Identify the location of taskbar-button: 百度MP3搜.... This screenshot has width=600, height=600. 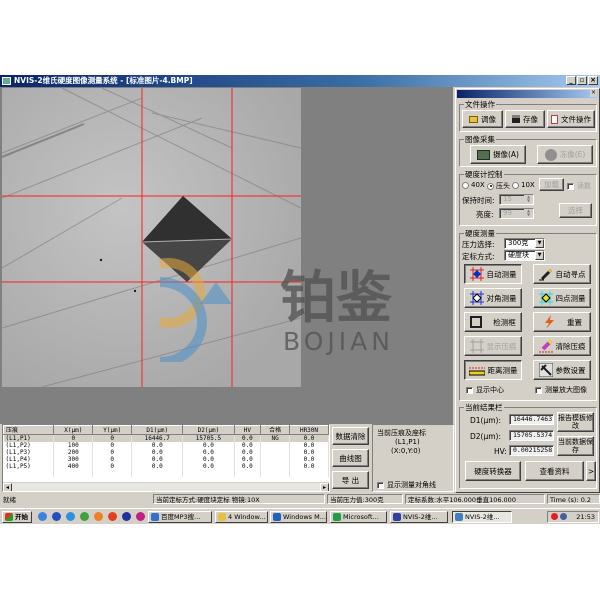
(180, 517).